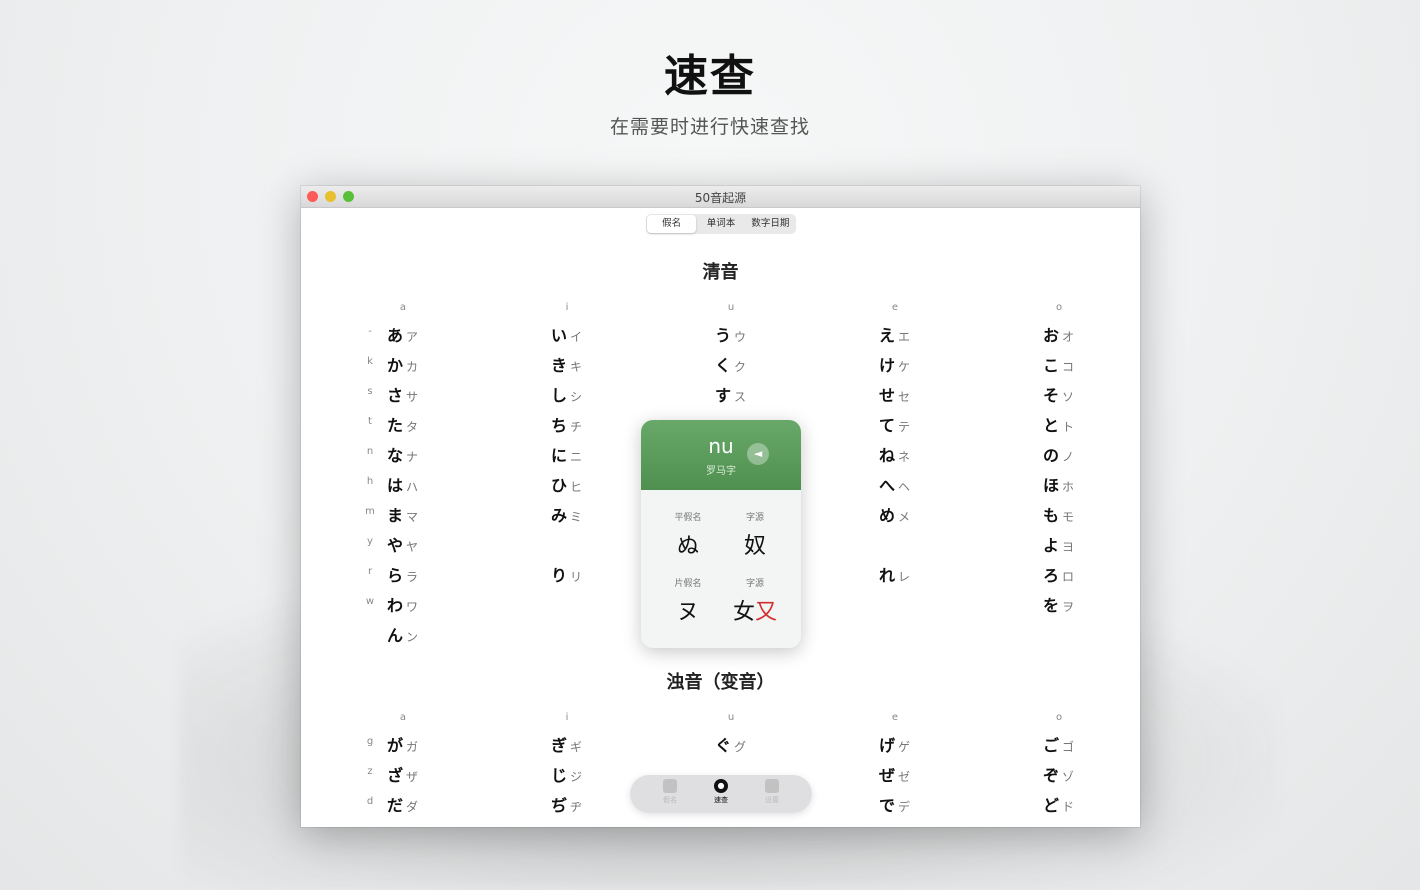 Image resolution: width=1420 pixels, height=890 pixels. What do you see at coordinates (559, 455) in the screenshot?
I see `hiragana-text: に` at bounding box center [559, 455].